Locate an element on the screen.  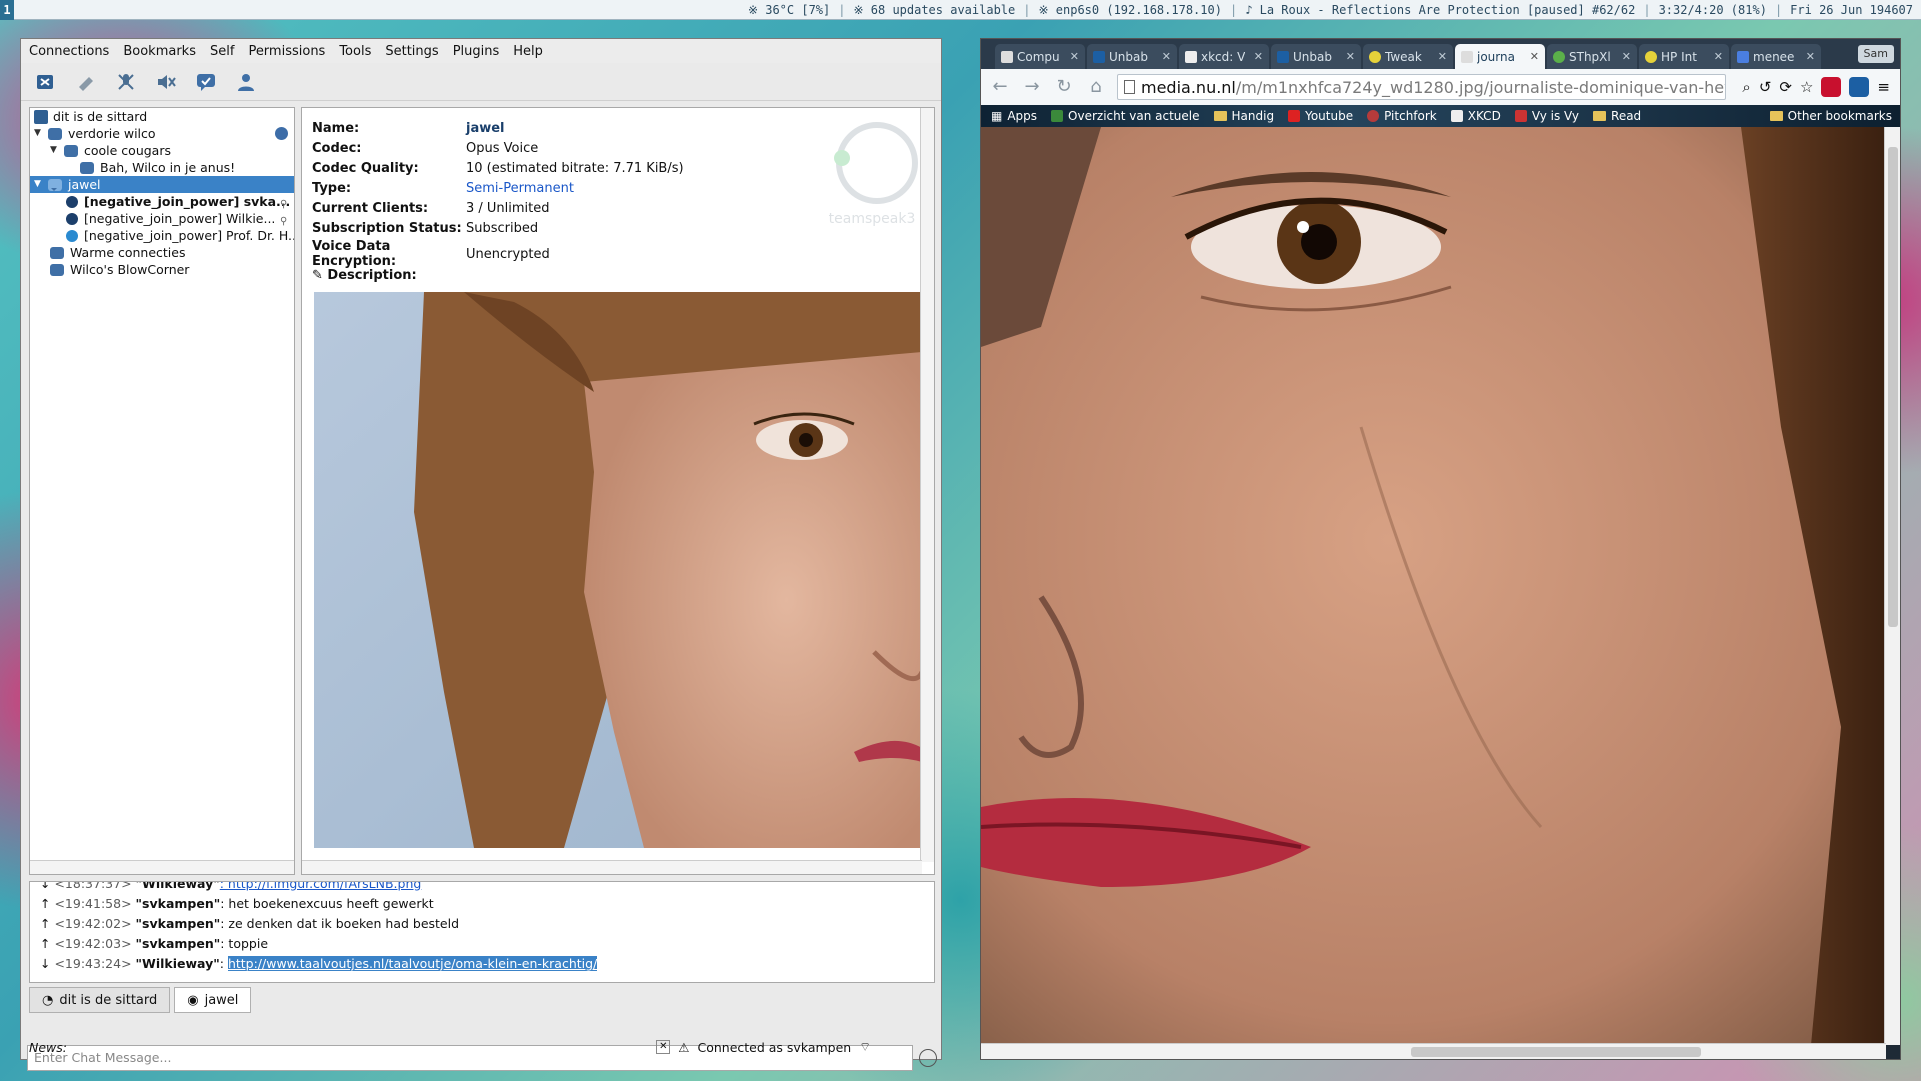
mute-microphone-button is located at coordinates (126, 82).